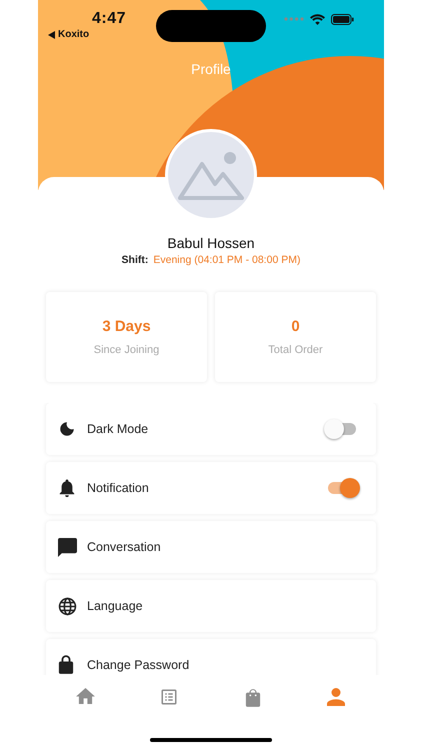 The height and width of the screenshot is (750, 422). What do you see at coordinates (66, 665) in the screenshot?
I see `lock-icon` at bounding box center [66, 665].